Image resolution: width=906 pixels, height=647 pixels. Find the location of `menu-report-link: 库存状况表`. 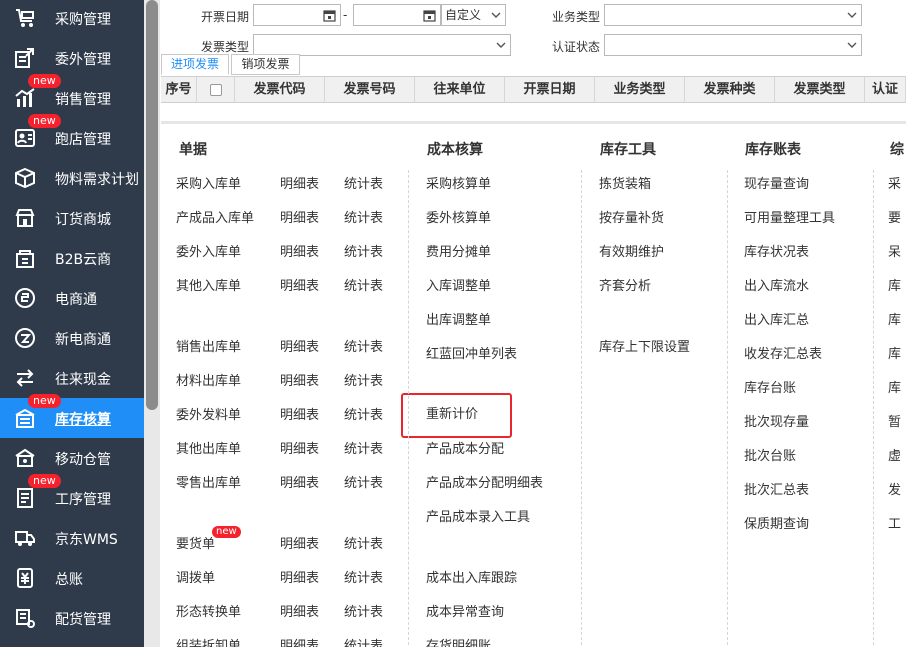

menu-report-link: 库存状况表 is located at coordinates (776, 250).